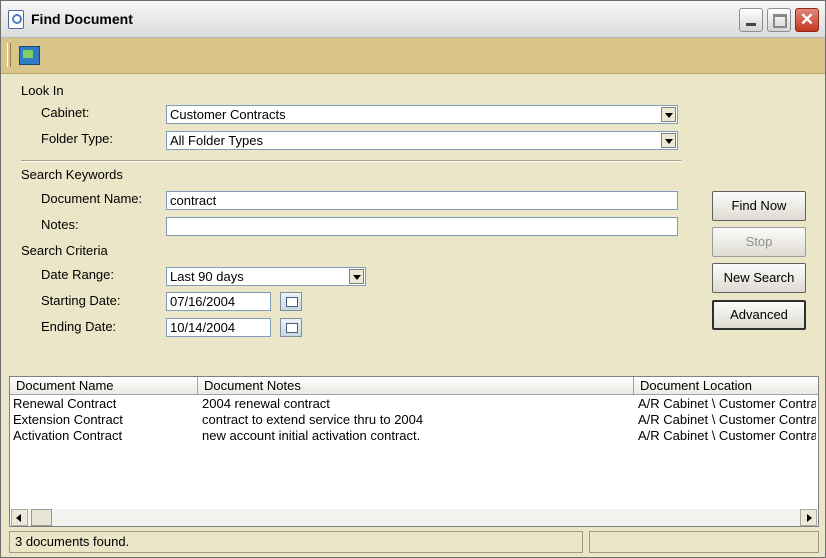 Image resolution: width=826 pixels, height=558 pixels. I want to click on document-name-label: Document Name:, so click(92, 198).